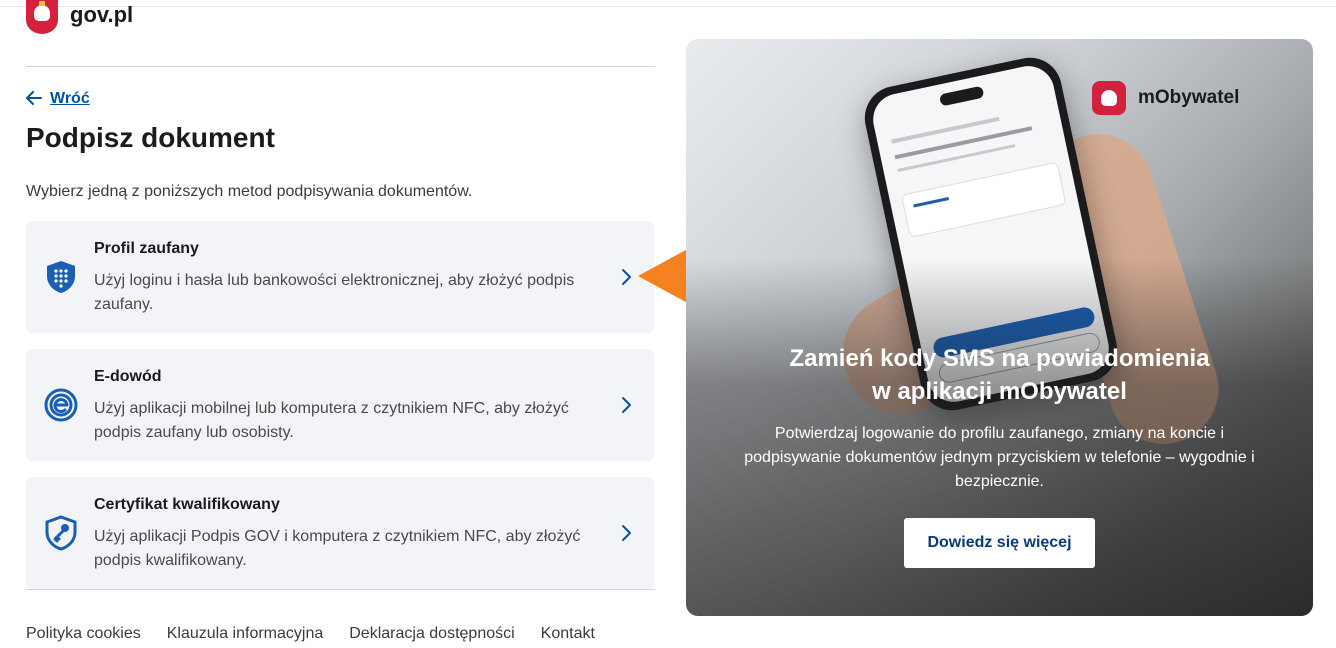 The image size is (1336, 648). Describe the element at coordinates (999, 543) in the screenshot. I see `learn-more-button: Dowiedz się więcej` at that location.